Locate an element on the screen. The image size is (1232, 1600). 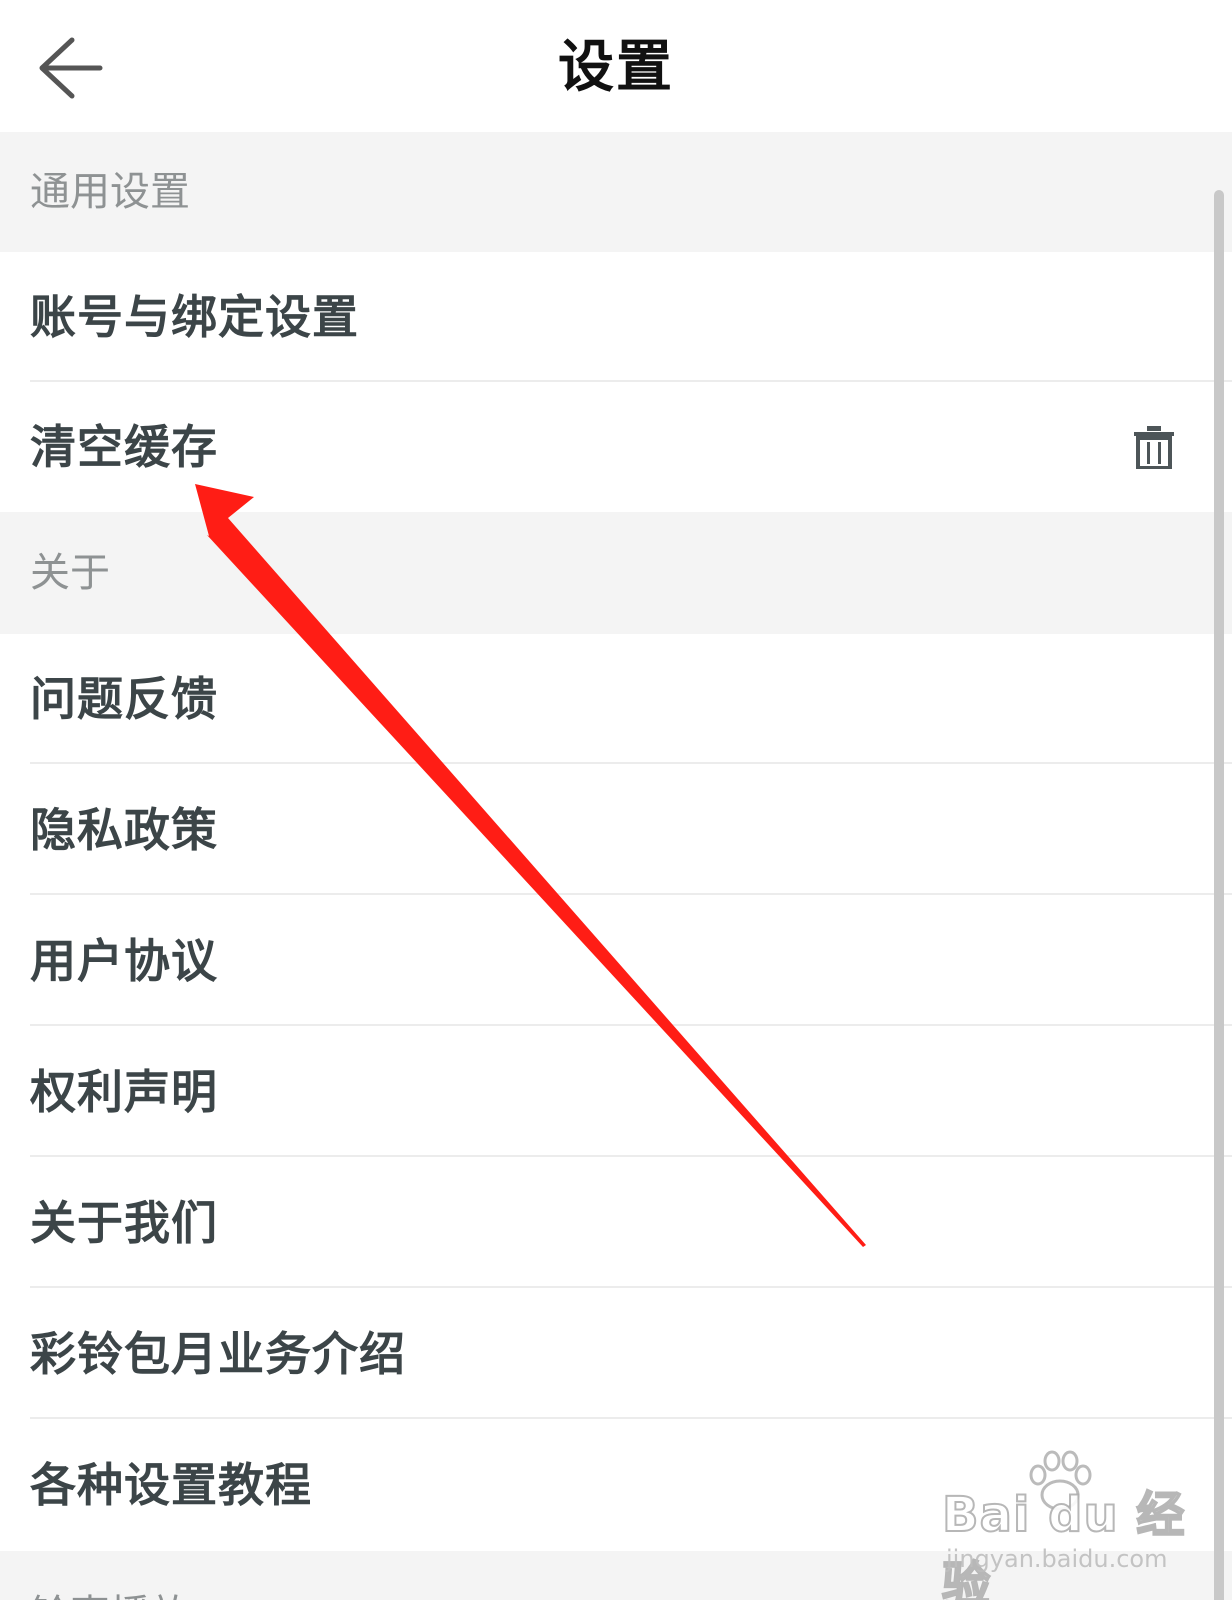
settings-item-account-binding: 账号与绑定设置 is located at coordinates (616, 317).